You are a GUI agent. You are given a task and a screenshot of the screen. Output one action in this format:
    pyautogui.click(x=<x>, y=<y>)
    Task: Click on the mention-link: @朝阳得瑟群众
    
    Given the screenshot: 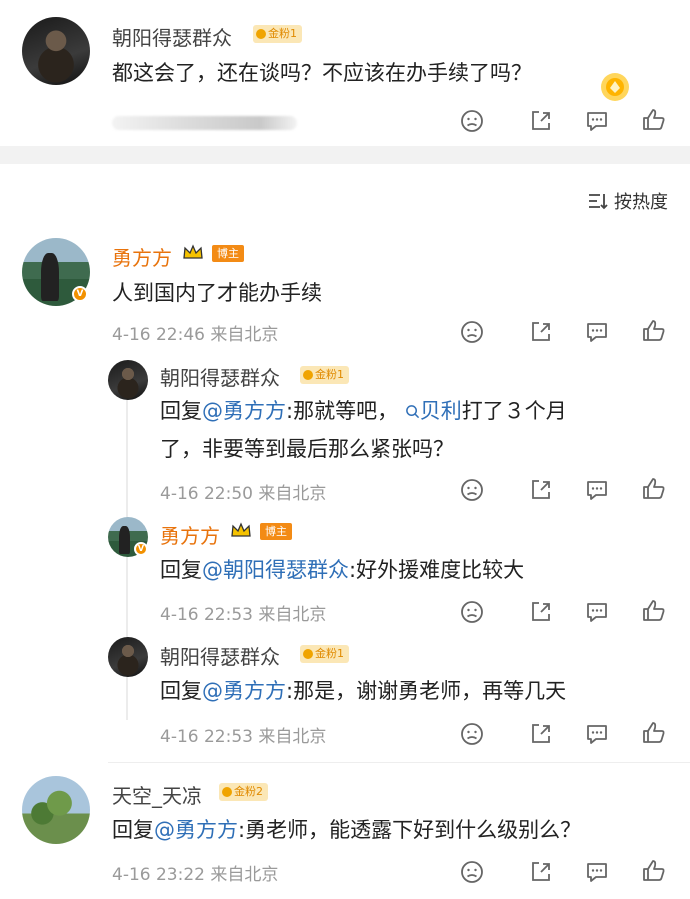 What is the action you would take?
    pyautogui.click(x=275, y=570)
    